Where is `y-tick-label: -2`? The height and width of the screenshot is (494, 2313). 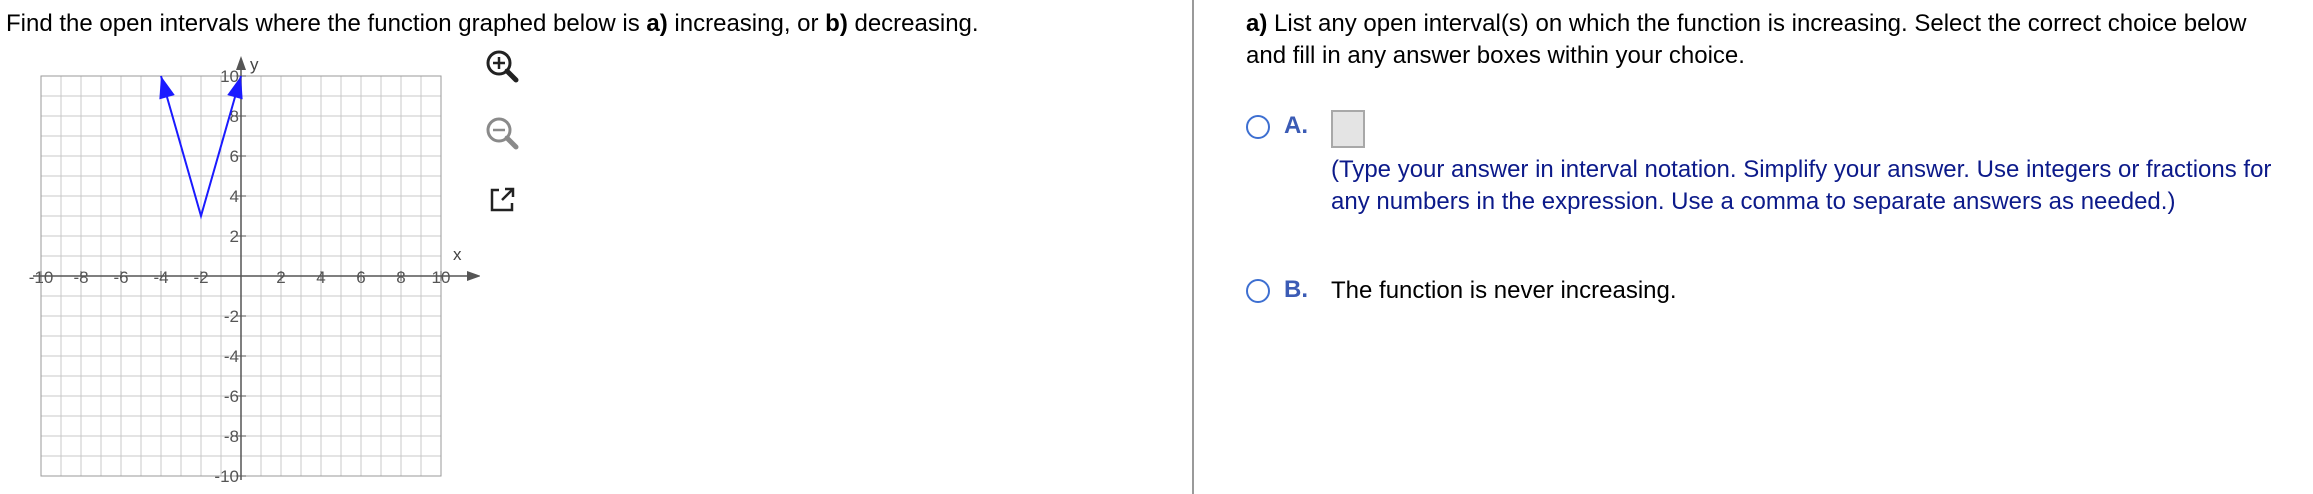 y-tick-label: -2 is located at coordinates (231, 316).